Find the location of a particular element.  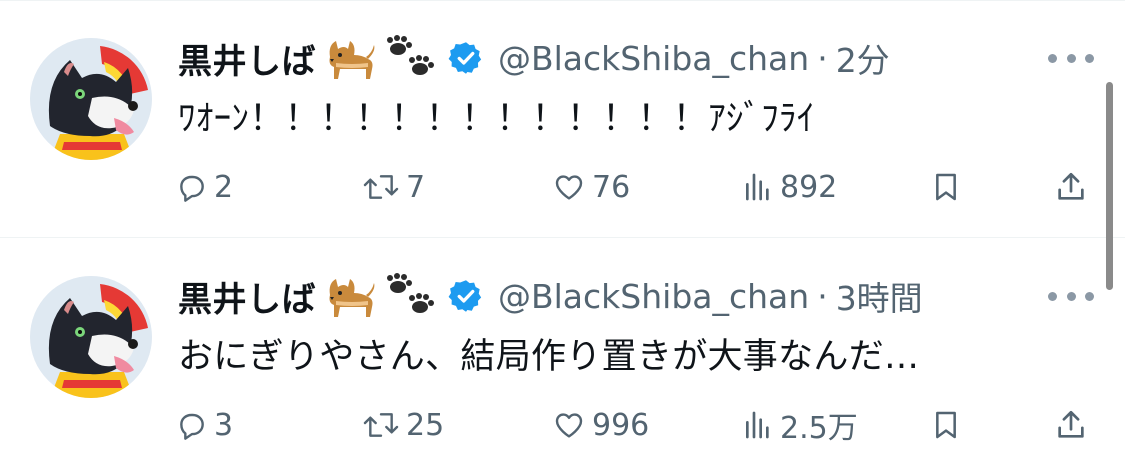

retweet-button: 7 is located at coordinates (393, 187).